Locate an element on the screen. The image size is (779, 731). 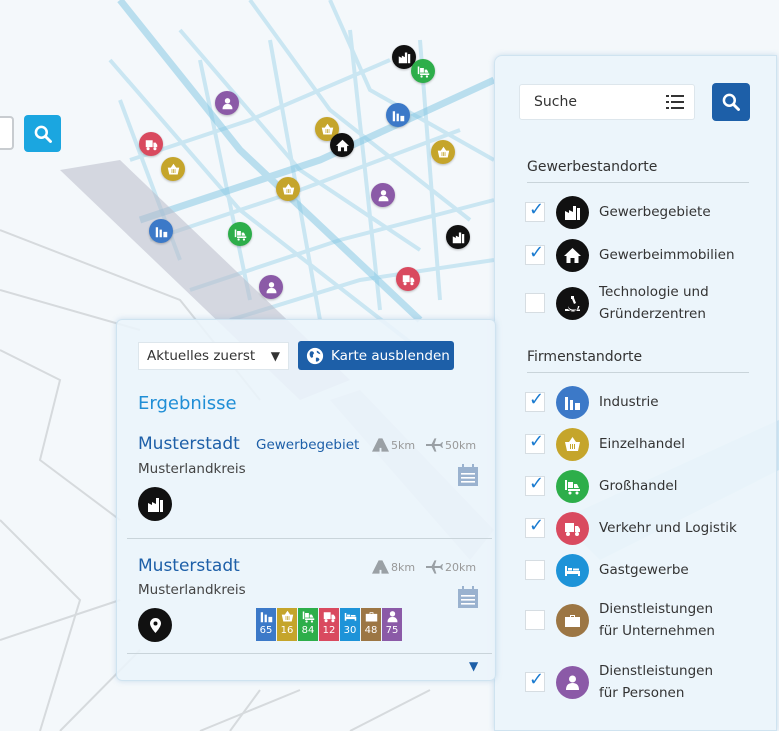
filter-item: ✓ Großhandel is located at coordinates (601, 486).